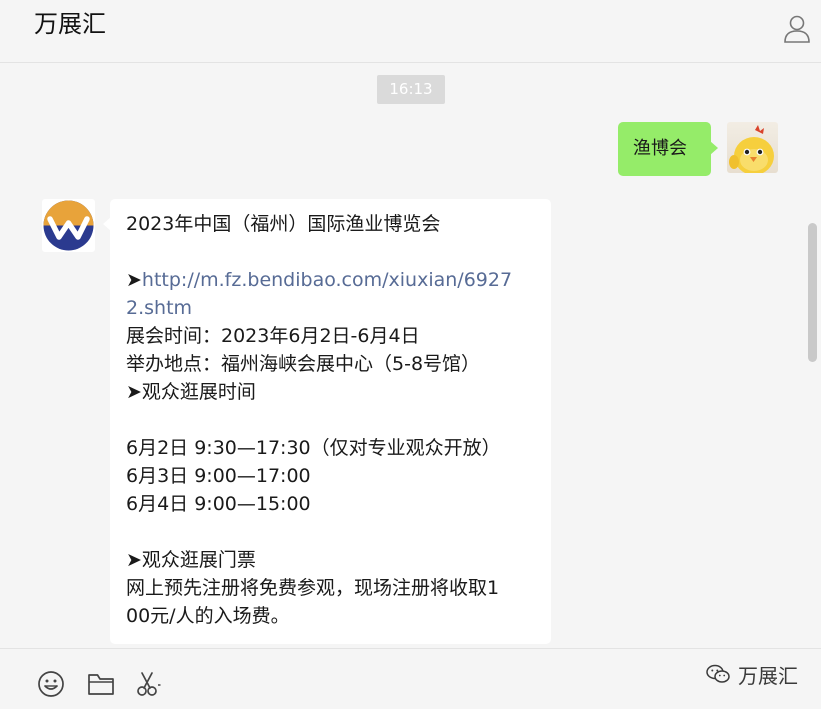 This screenshot has height=709, width=821. I want to click on chat-title: 万展汇, so click(70, 24).